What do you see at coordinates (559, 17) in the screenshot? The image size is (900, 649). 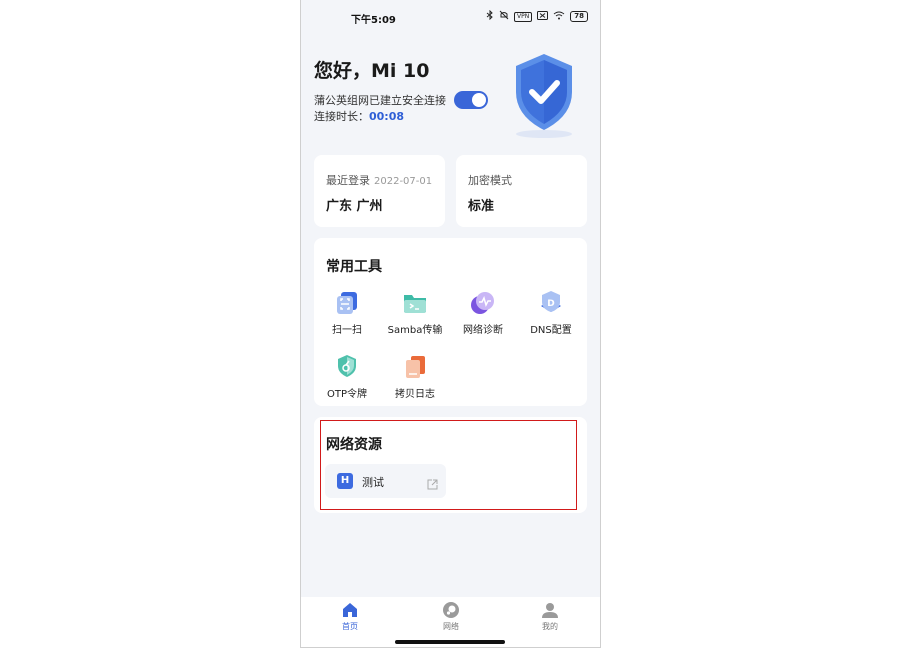 I see `wifi-icon` at bounding box center [559, 17].